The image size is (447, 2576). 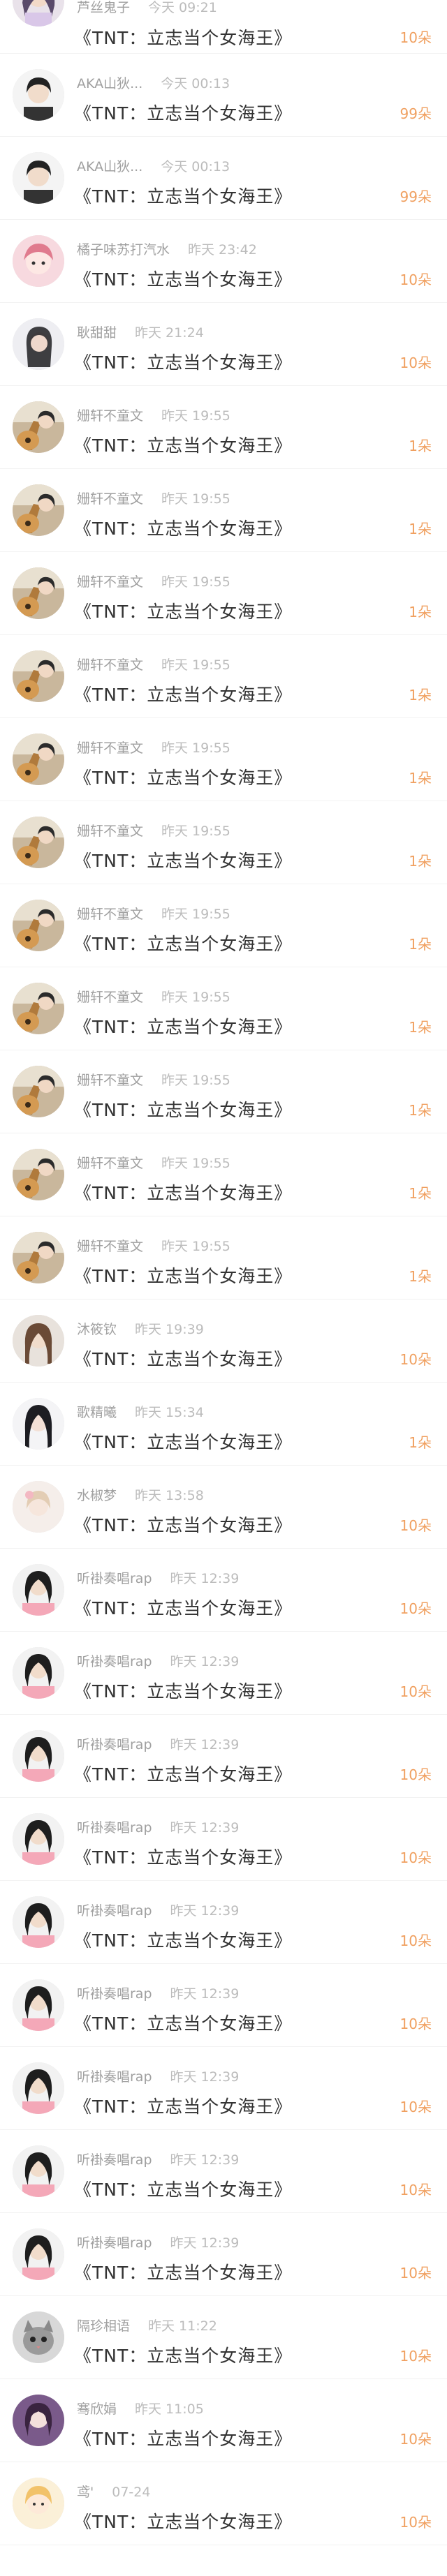 I want to click on sender-name: 鸢', so click(x=85, y=2492).